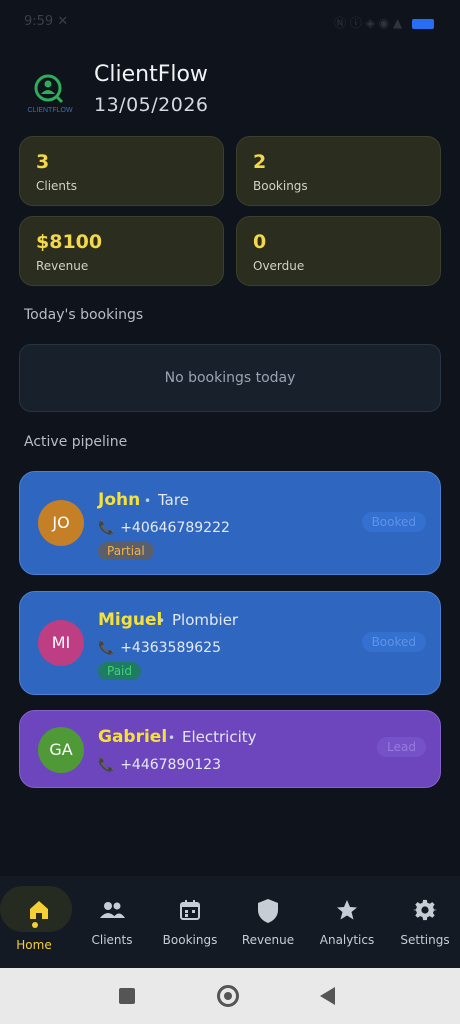 This screenshot has height=1024, width=460. Describe the element at coordinates (175, 528) in the screenshot. I see `phone-number: +40646789222` at that location.